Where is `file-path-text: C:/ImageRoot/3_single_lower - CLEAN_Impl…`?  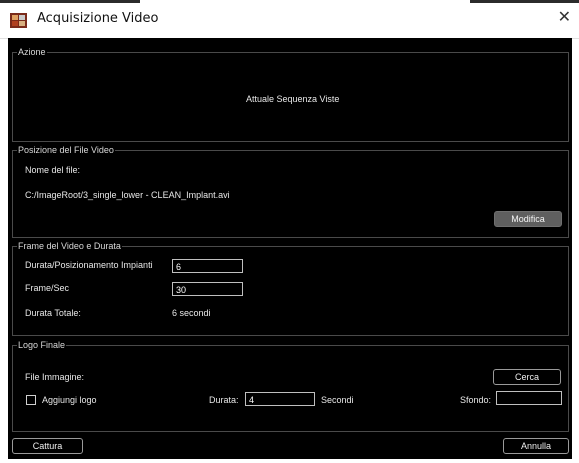
file-path-text: C:/ImageRoot/3_single_lower - CLEAN_Impl… is located at coordinates (127, 195).